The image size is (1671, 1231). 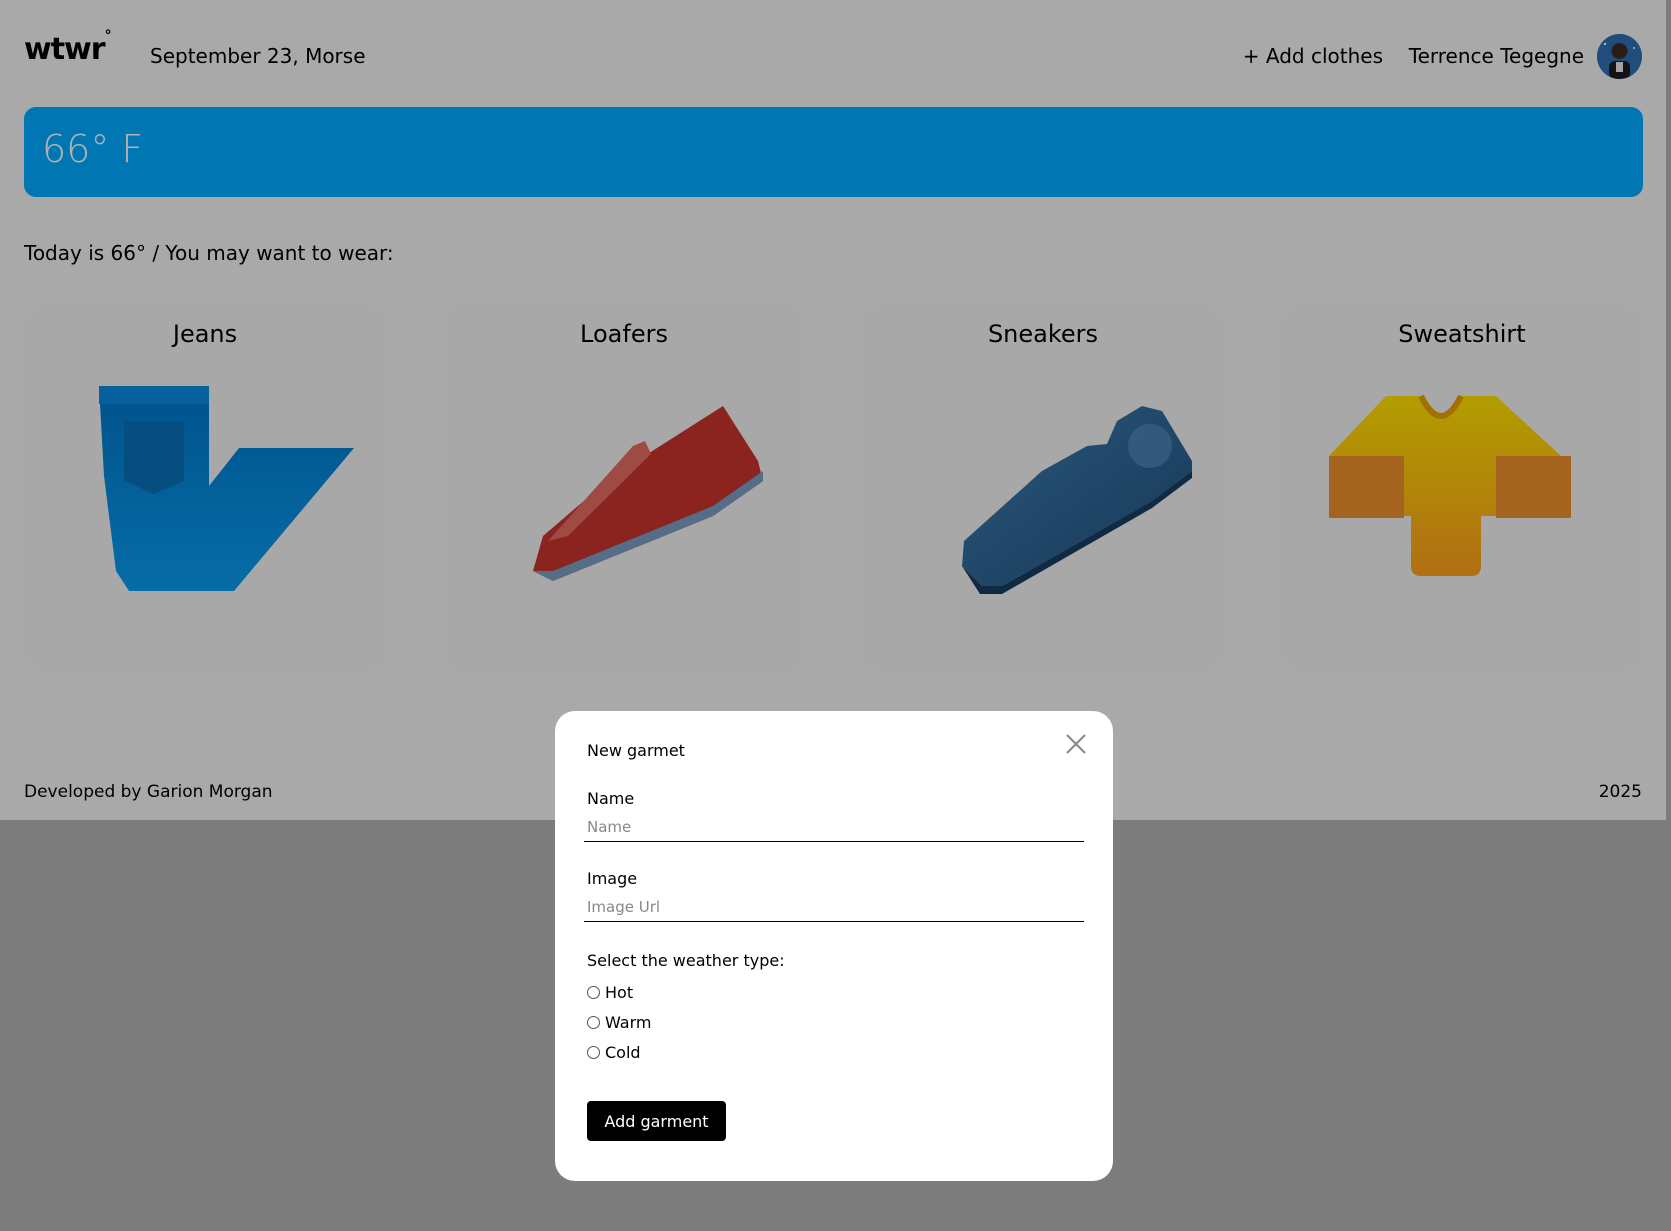 What do you see at coordinates (623, 1052) in the screenshot?
I see `radio-label: Cold` at bounding box center [623, 1052].